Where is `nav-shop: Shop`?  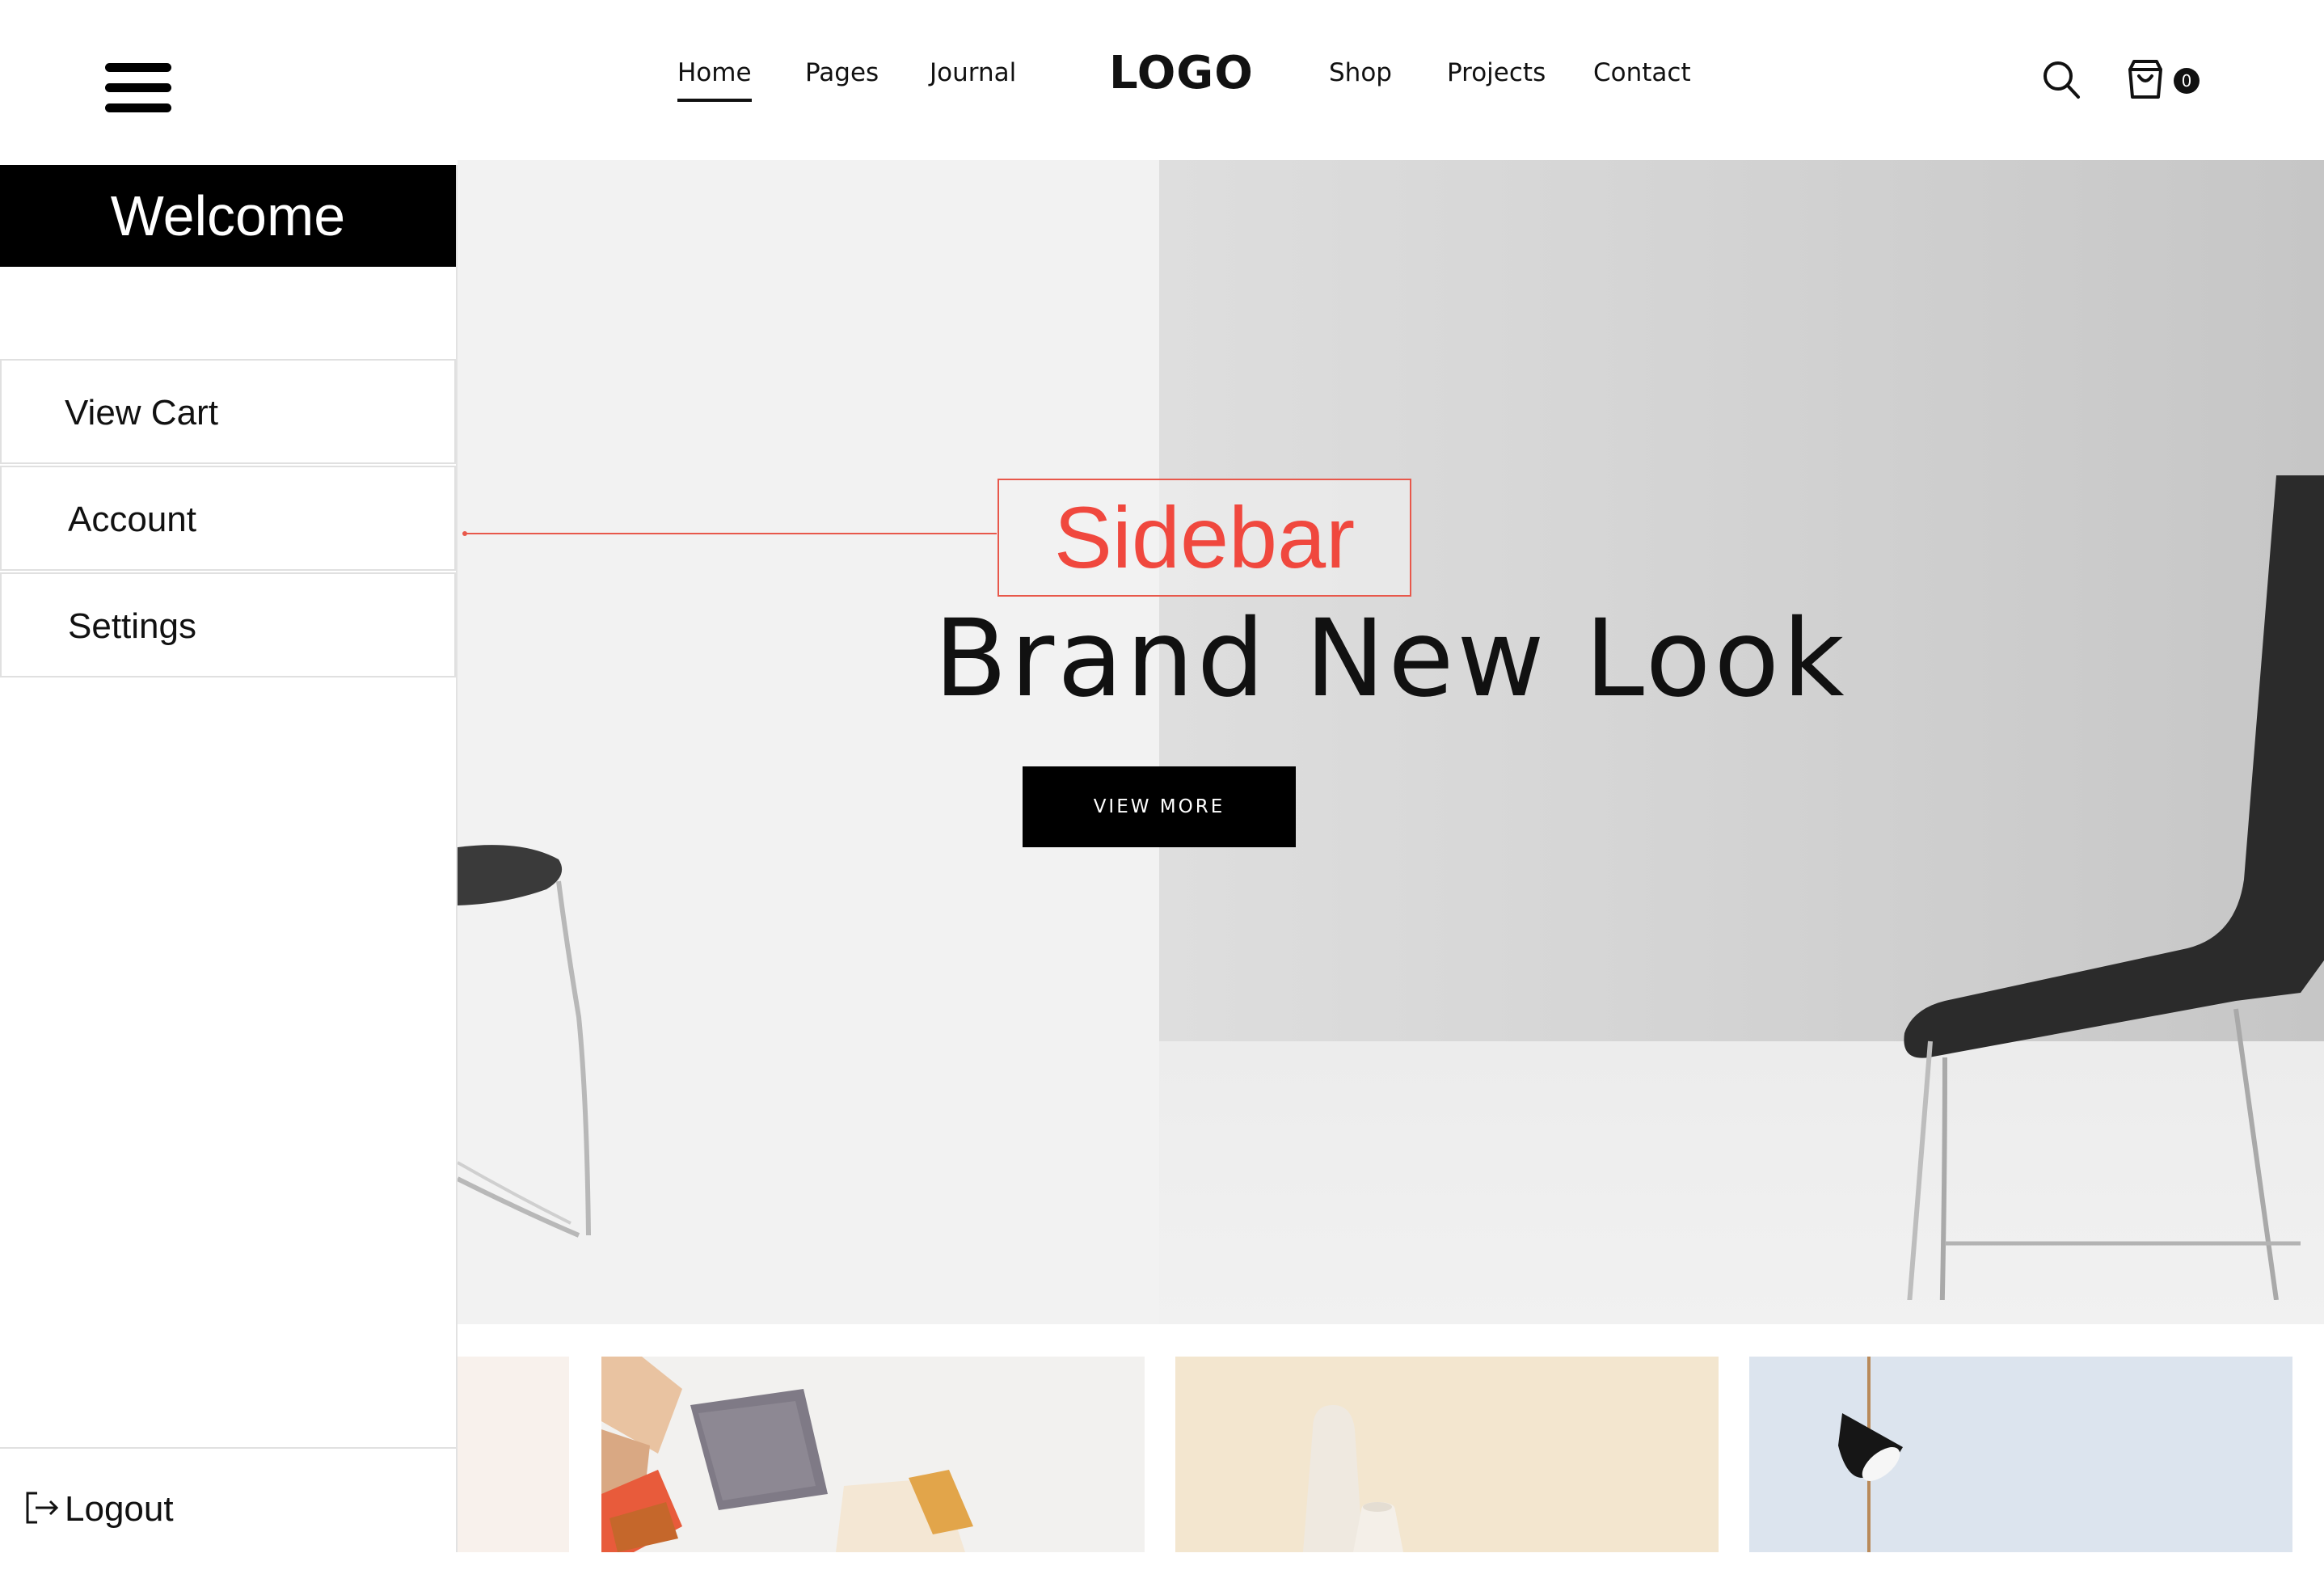
nav-shop: Shop is located at coordinates (1360, 72).